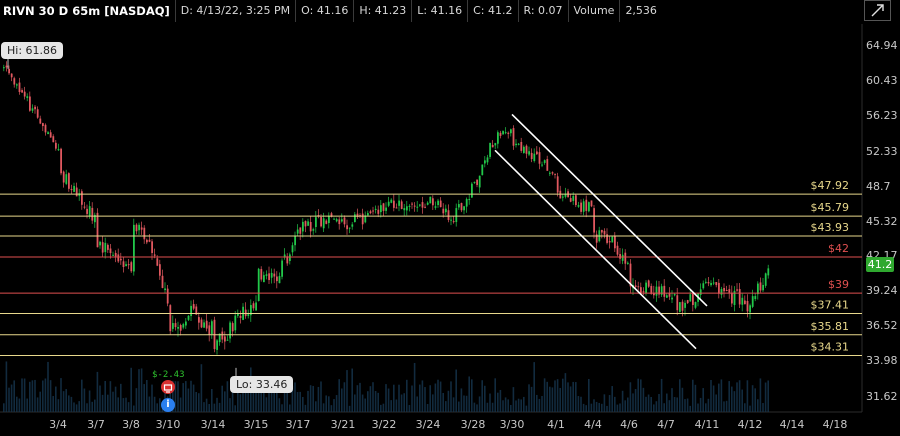  Describe the element at coordinates (168, 387) in the screenshot. I see `earnings-icon` at that location.